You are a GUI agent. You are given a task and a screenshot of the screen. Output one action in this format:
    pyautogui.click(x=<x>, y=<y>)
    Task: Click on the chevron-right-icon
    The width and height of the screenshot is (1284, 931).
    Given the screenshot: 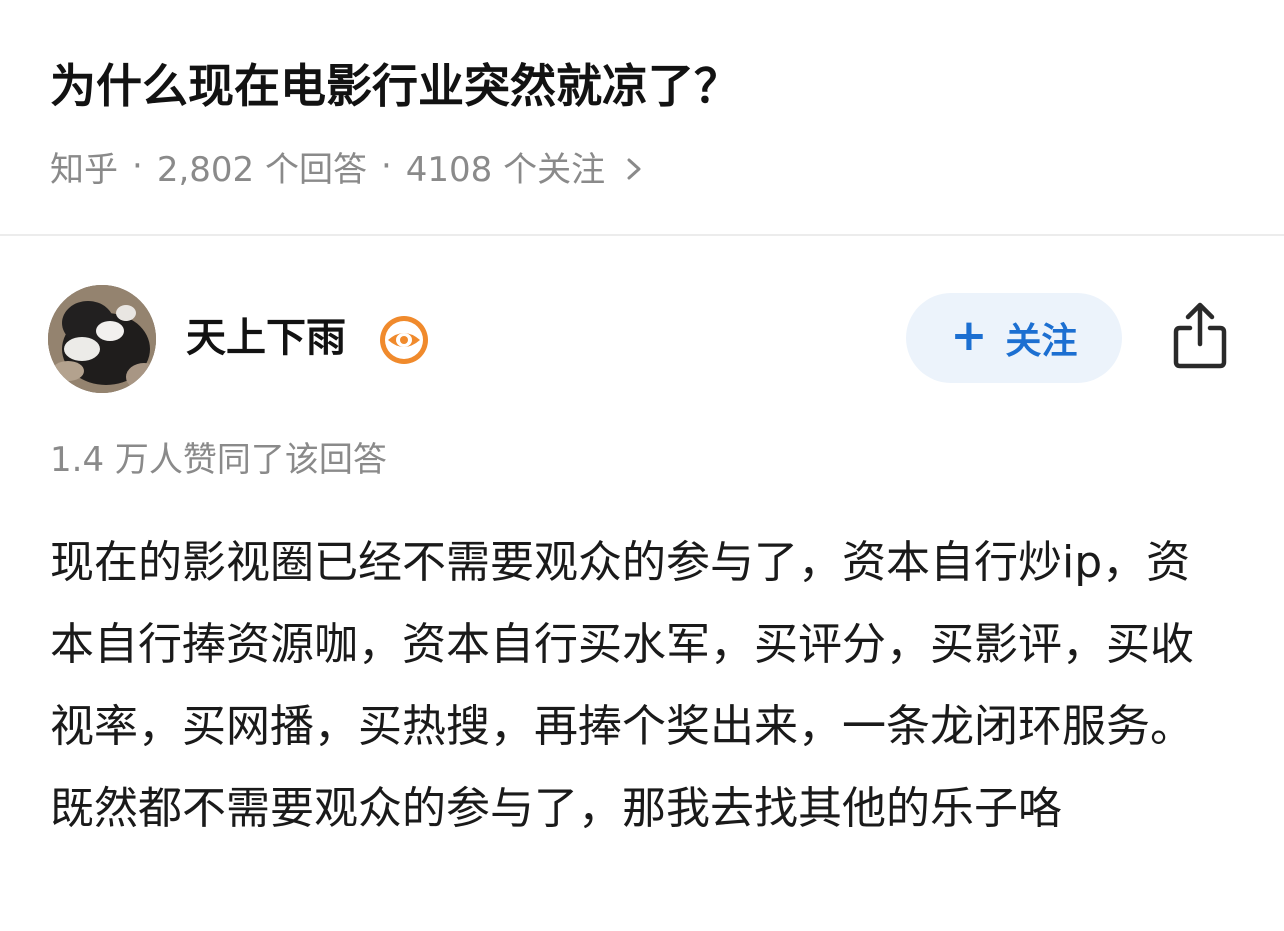 What is the action you would take?
    pyautogui.click(x=634, y=168)
    